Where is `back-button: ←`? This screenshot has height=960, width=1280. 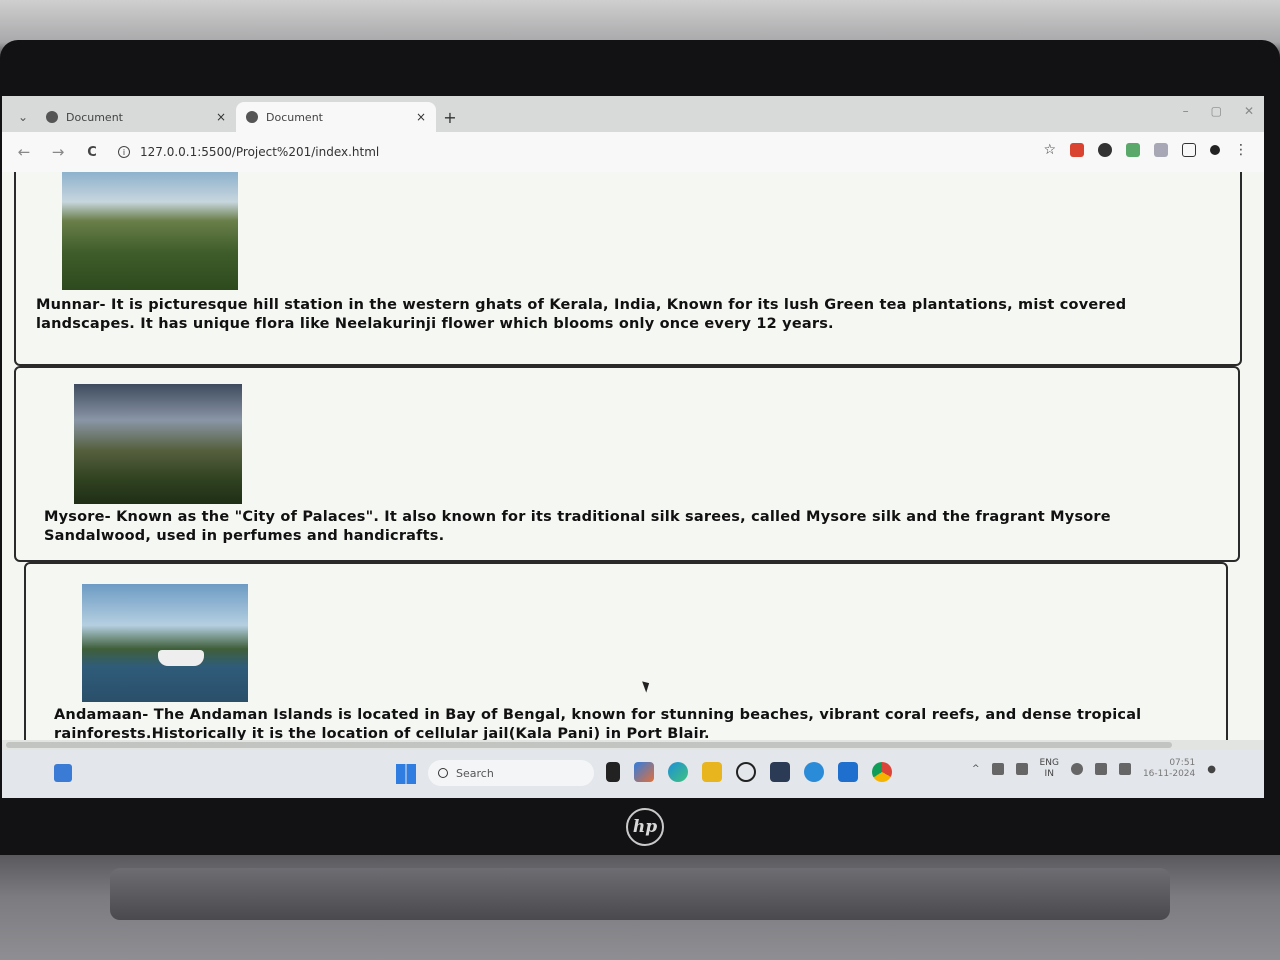
back-button: ← is located at coordinates (24, 152).